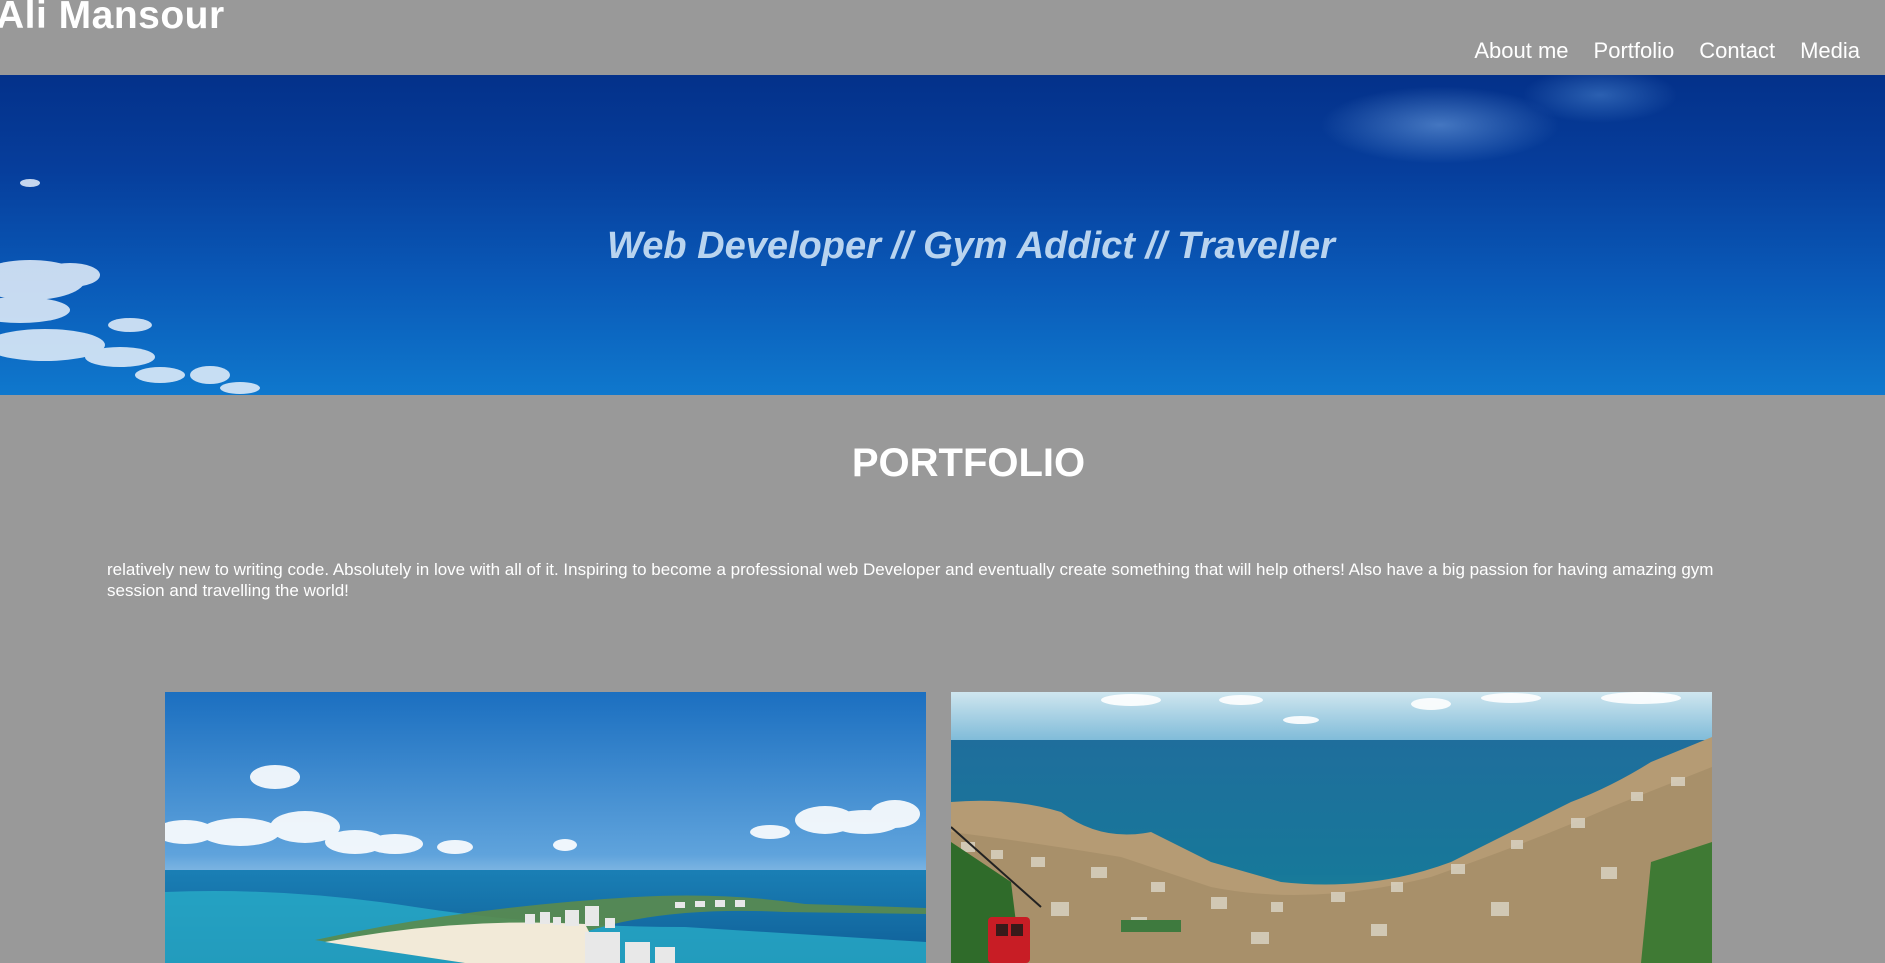  I want to click on site-logo-text: Ali Mansour, so click(112, 19).